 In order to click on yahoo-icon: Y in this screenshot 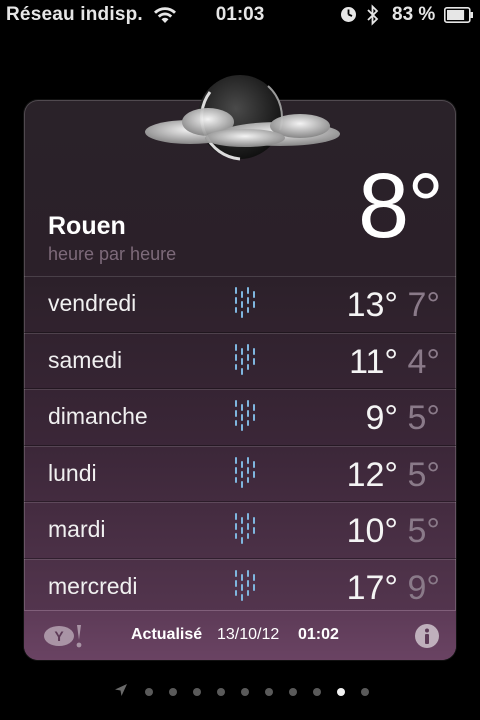, I will do `click(63, 636)`.